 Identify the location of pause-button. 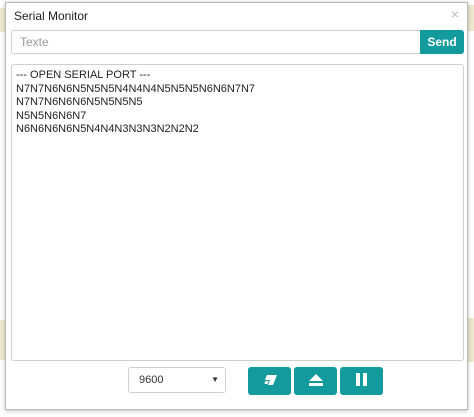
(361, 381).